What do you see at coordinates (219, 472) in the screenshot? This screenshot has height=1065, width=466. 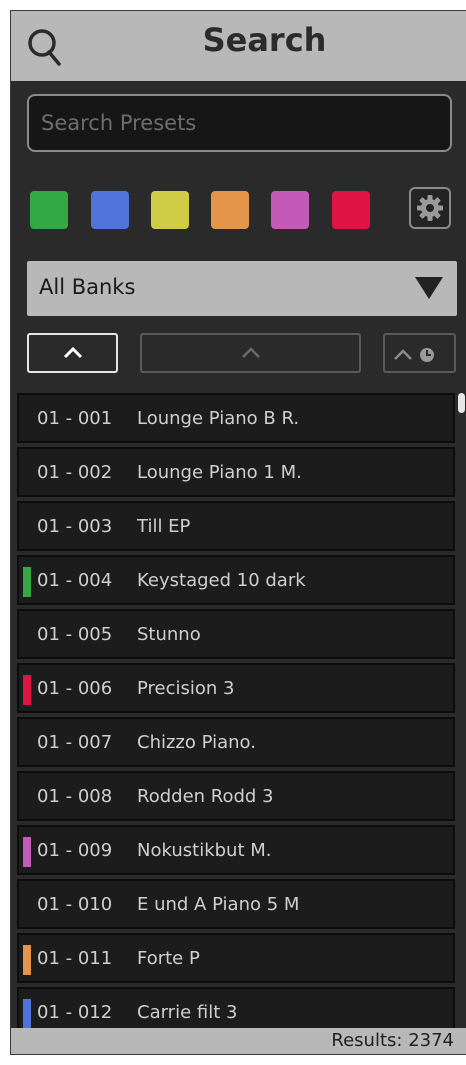 I see `preset-name: Lounge Piano 1 M.` at bounding box center [219, 472].